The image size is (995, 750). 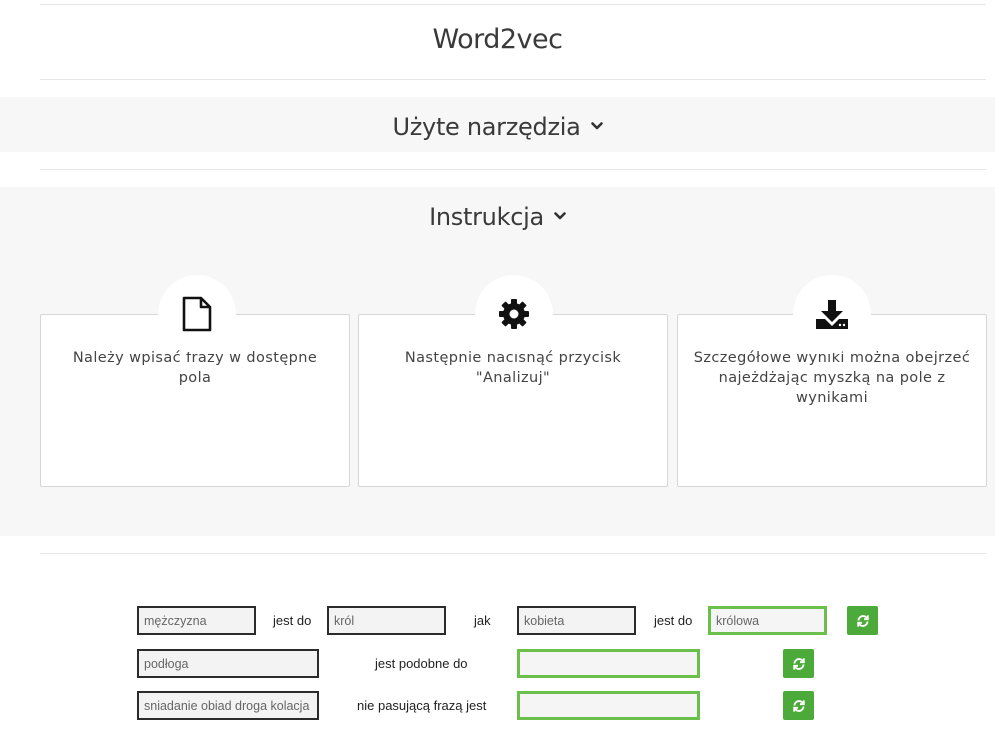 I want to click on download-icon, so click(x=832, y=314).